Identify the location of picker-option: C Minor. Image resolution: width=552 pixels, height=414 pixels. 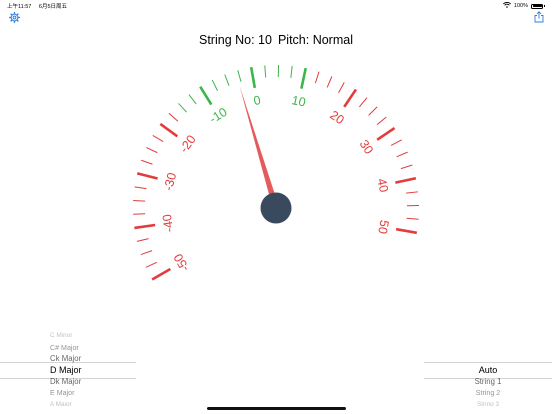
(68, 336).